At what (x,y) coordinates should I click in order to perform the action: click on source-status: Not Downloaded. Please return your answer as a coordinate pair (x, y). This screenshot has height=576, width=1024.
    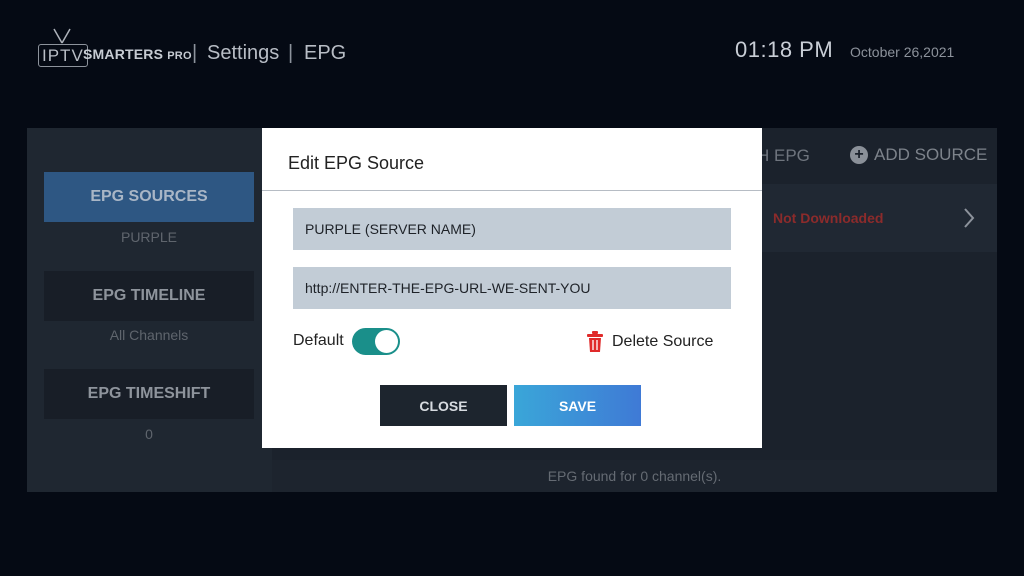
    Looking at the image, I should click on (828, 218).